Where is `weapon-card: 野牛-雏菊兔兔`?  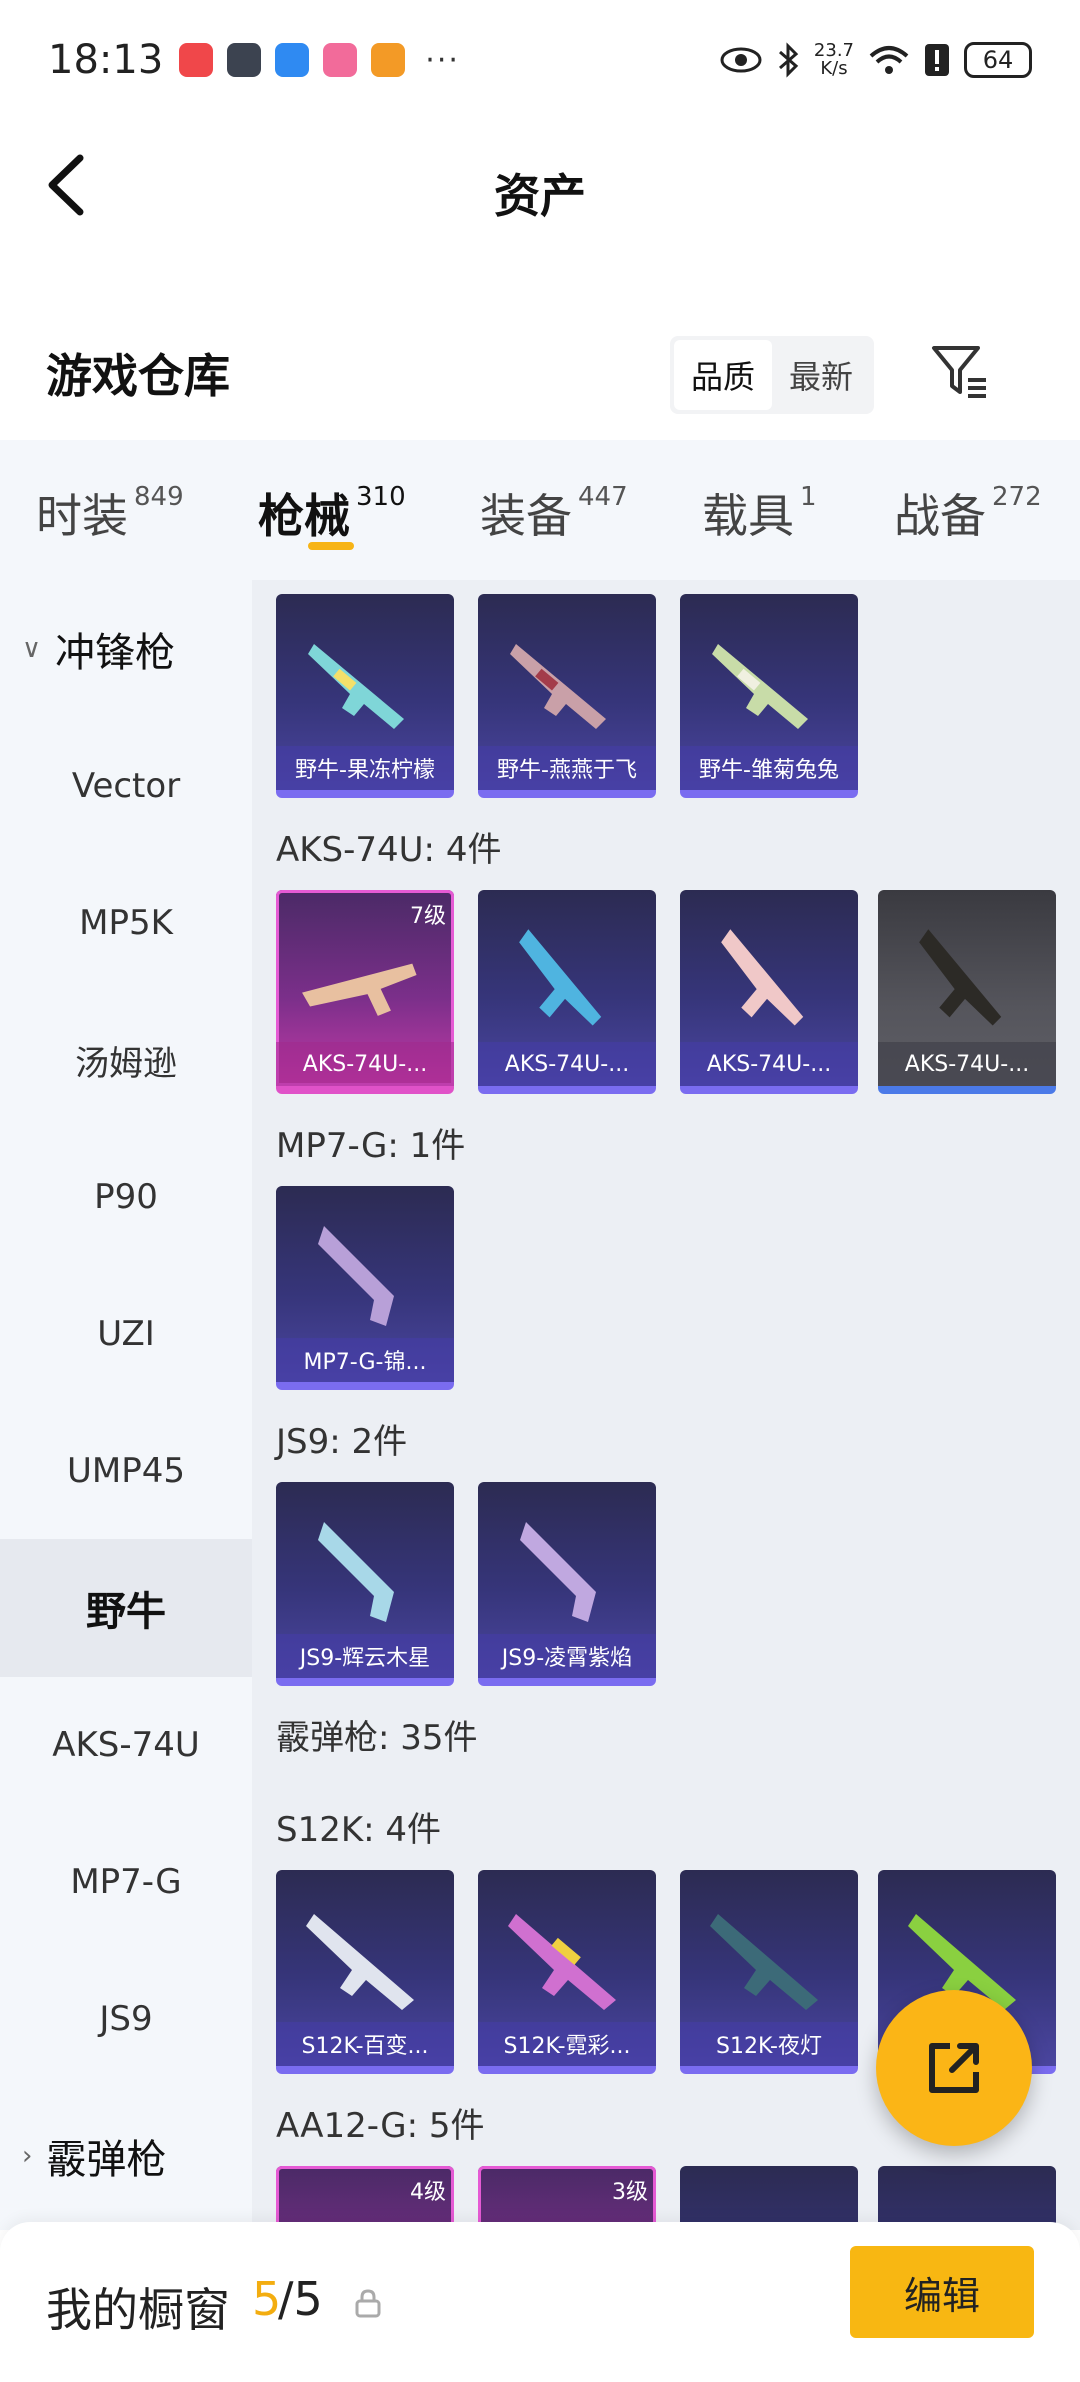 weapon-card: 野牛-雏菊兔兔 is located at coordinates (769, 696).